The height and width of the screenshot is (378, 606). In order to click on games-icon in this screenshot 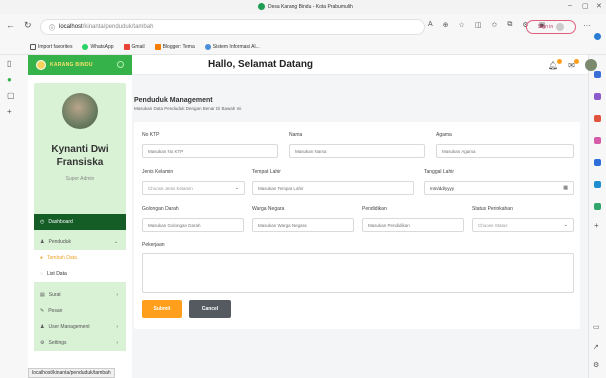, I will do `click(597, 140)`.